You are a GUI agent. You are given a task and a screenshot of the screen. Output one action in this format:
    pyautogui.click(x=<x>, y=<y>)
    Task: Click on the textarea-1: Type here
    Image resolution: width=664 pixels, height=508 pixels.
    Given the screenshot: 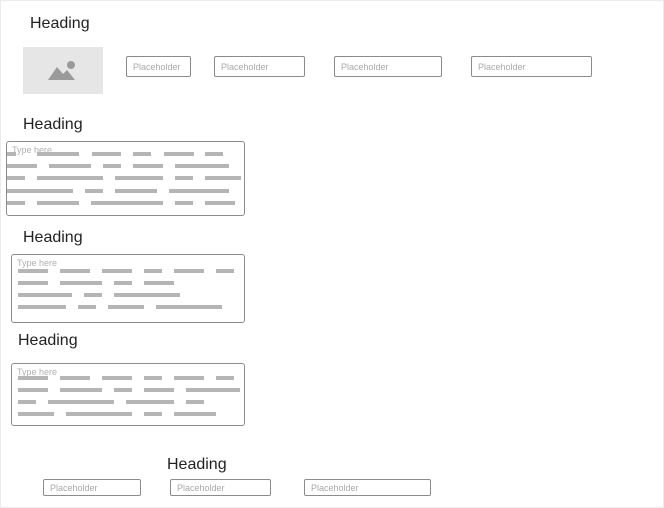 What is the action you would take?
    pyautogui.click(x=125, y=178)
    